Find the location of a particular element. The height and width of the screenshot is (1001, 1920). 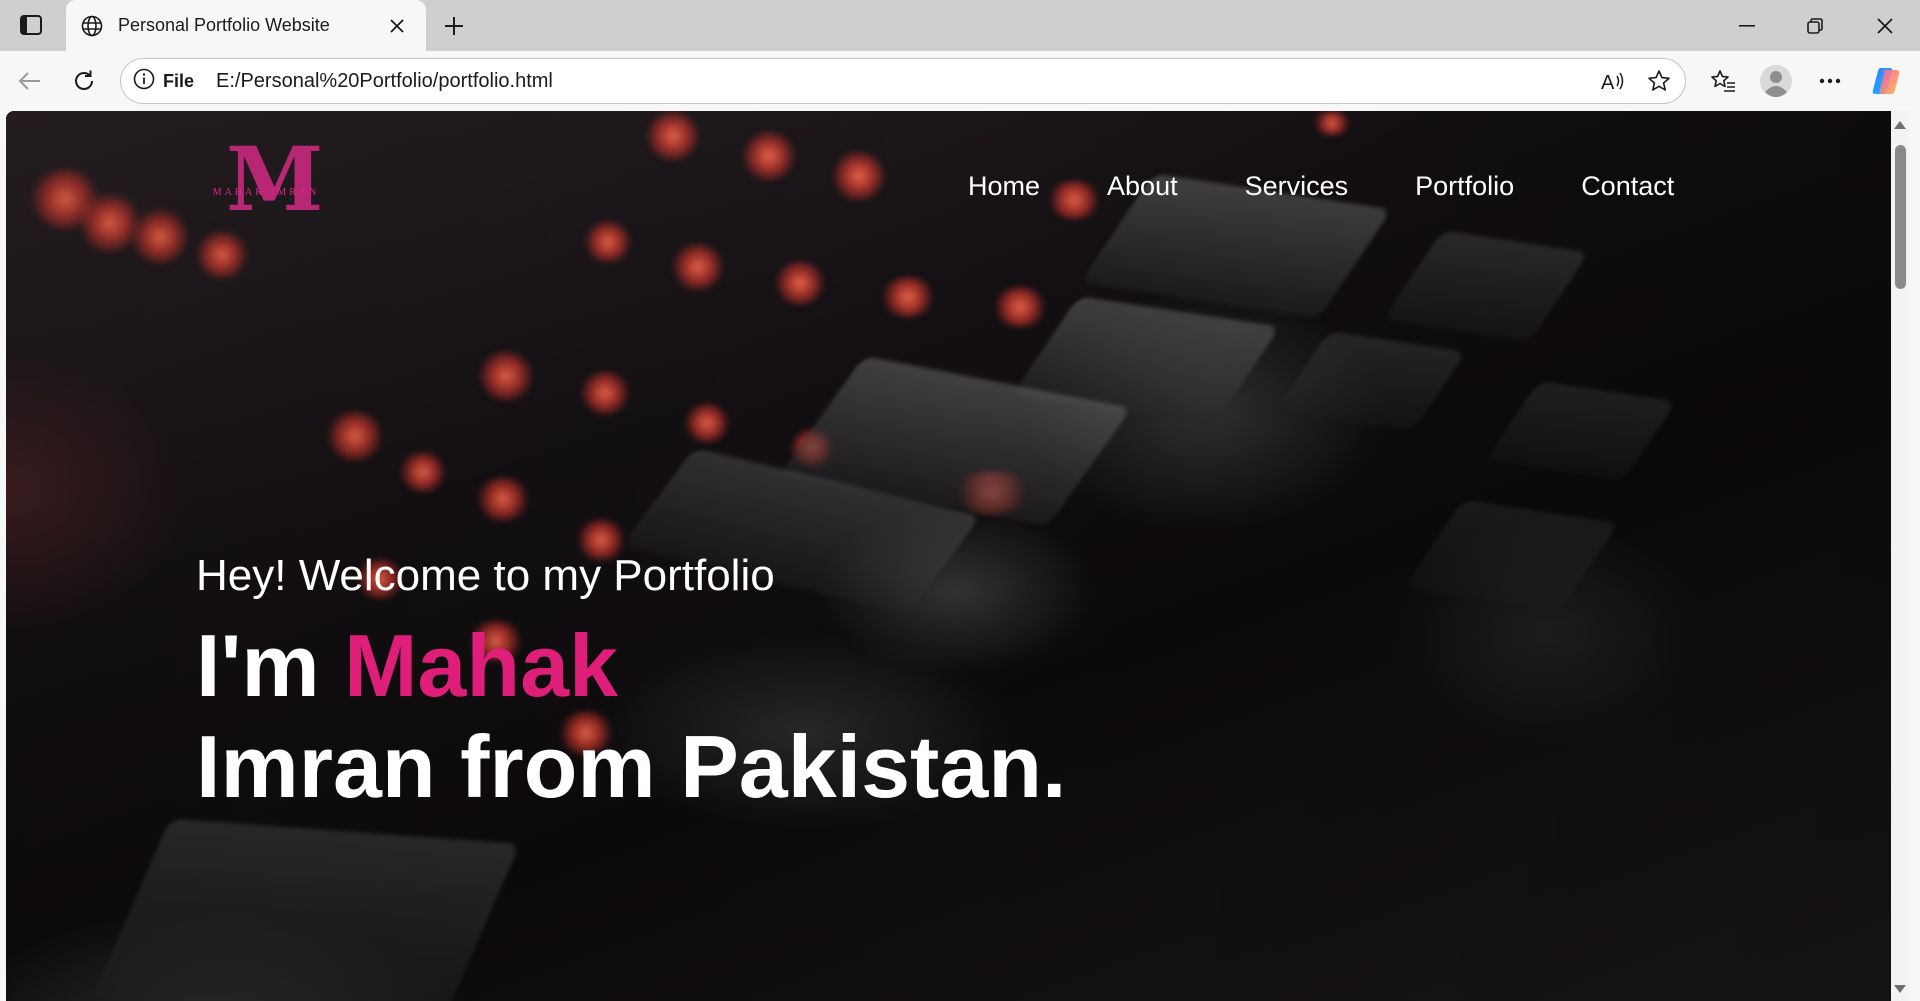

copilot-icon is located at coordinates (1886, 81).